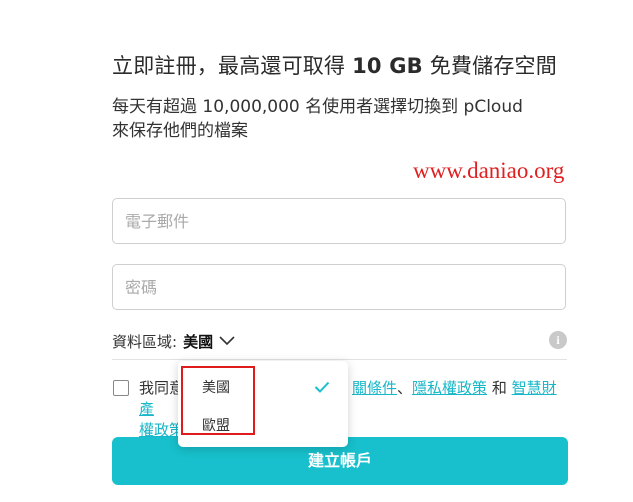 The width and height of the screenshot is (633, 502). I want to click on page-headline: 立即註冊，最高還可取得 10 GB 免費儲存空間, so click(362, 65).